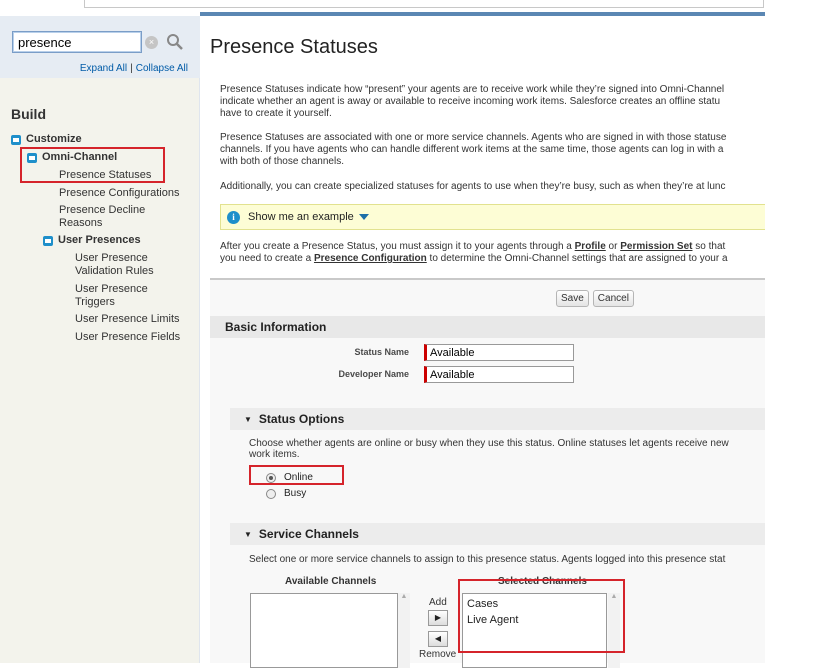 This screenshot has width=819, height=668. Describe the element at coordinates (99, 240) in the screenshot. I see `tree-item-label: User Presences` at that location.